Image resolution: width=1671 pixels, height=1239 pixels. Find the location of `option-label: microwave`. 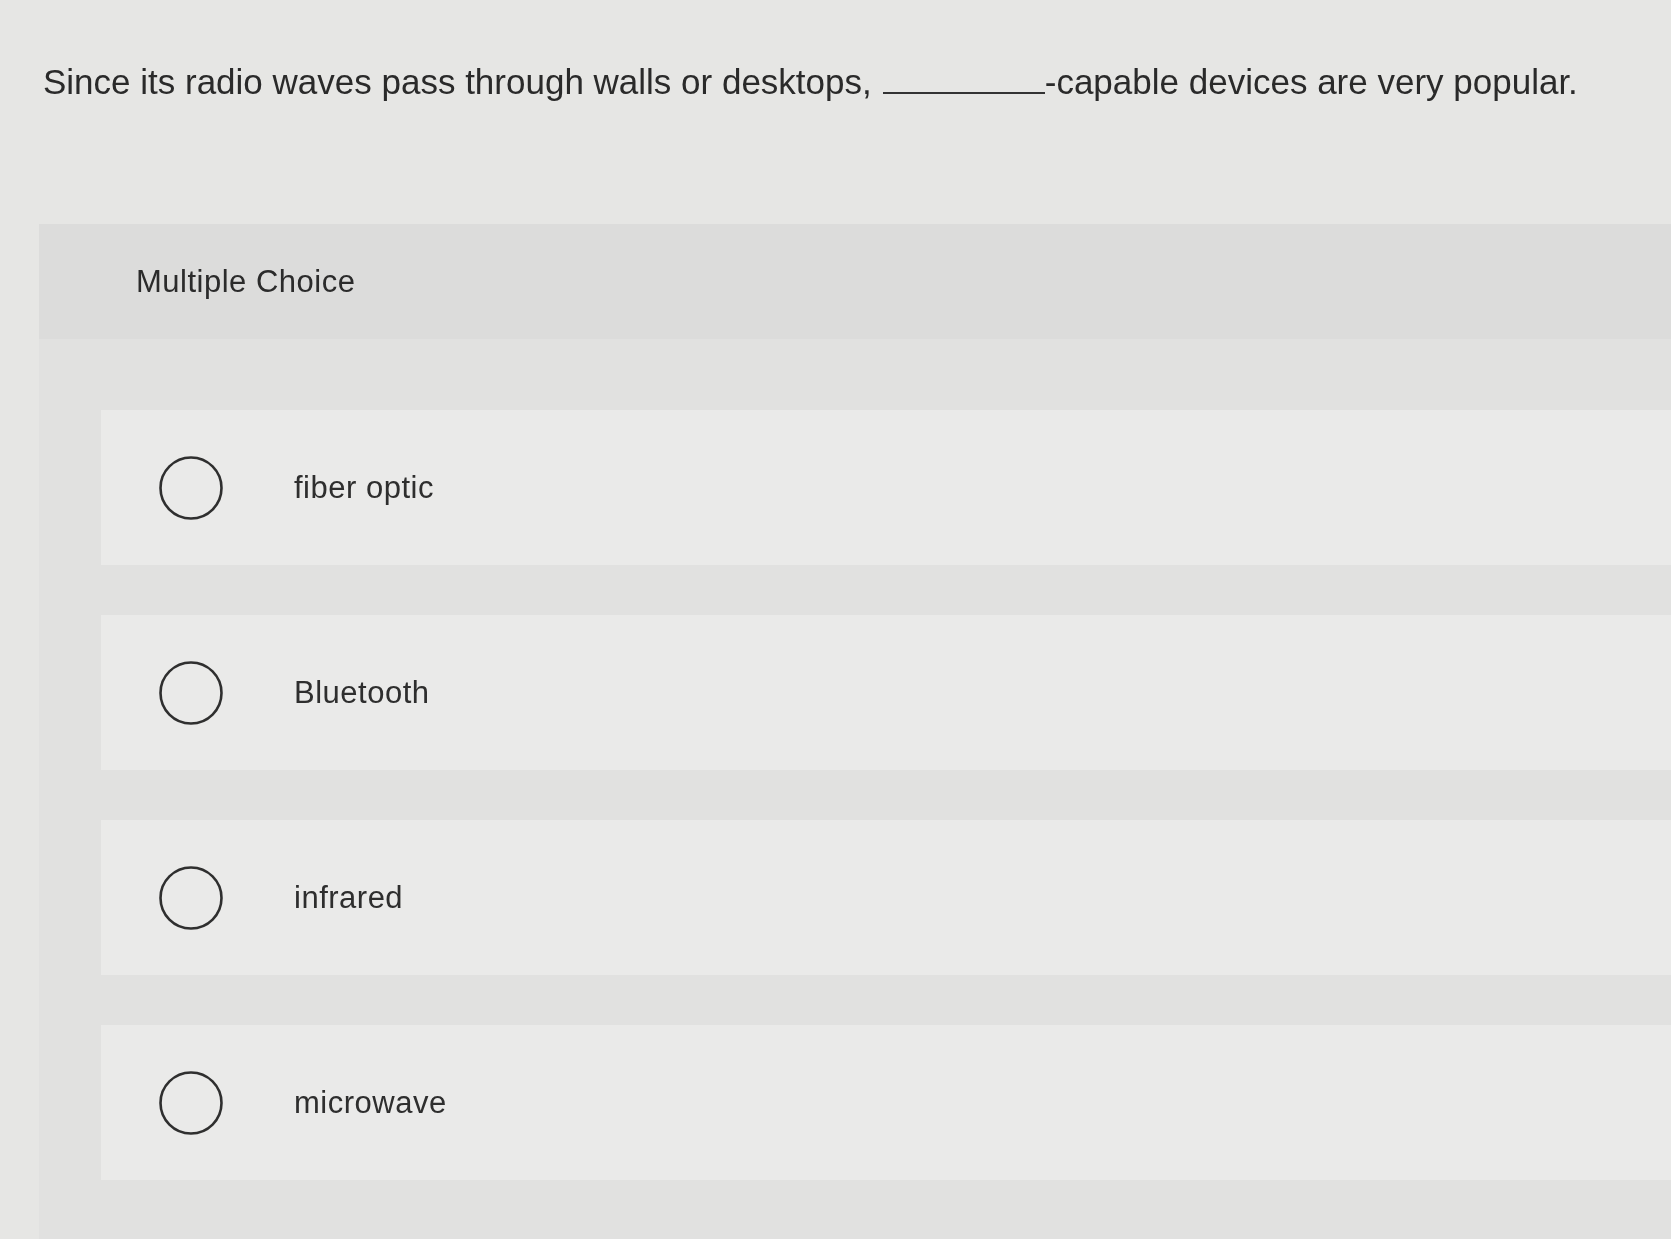

option-label: microwave is located at coordinates (370, 1102).